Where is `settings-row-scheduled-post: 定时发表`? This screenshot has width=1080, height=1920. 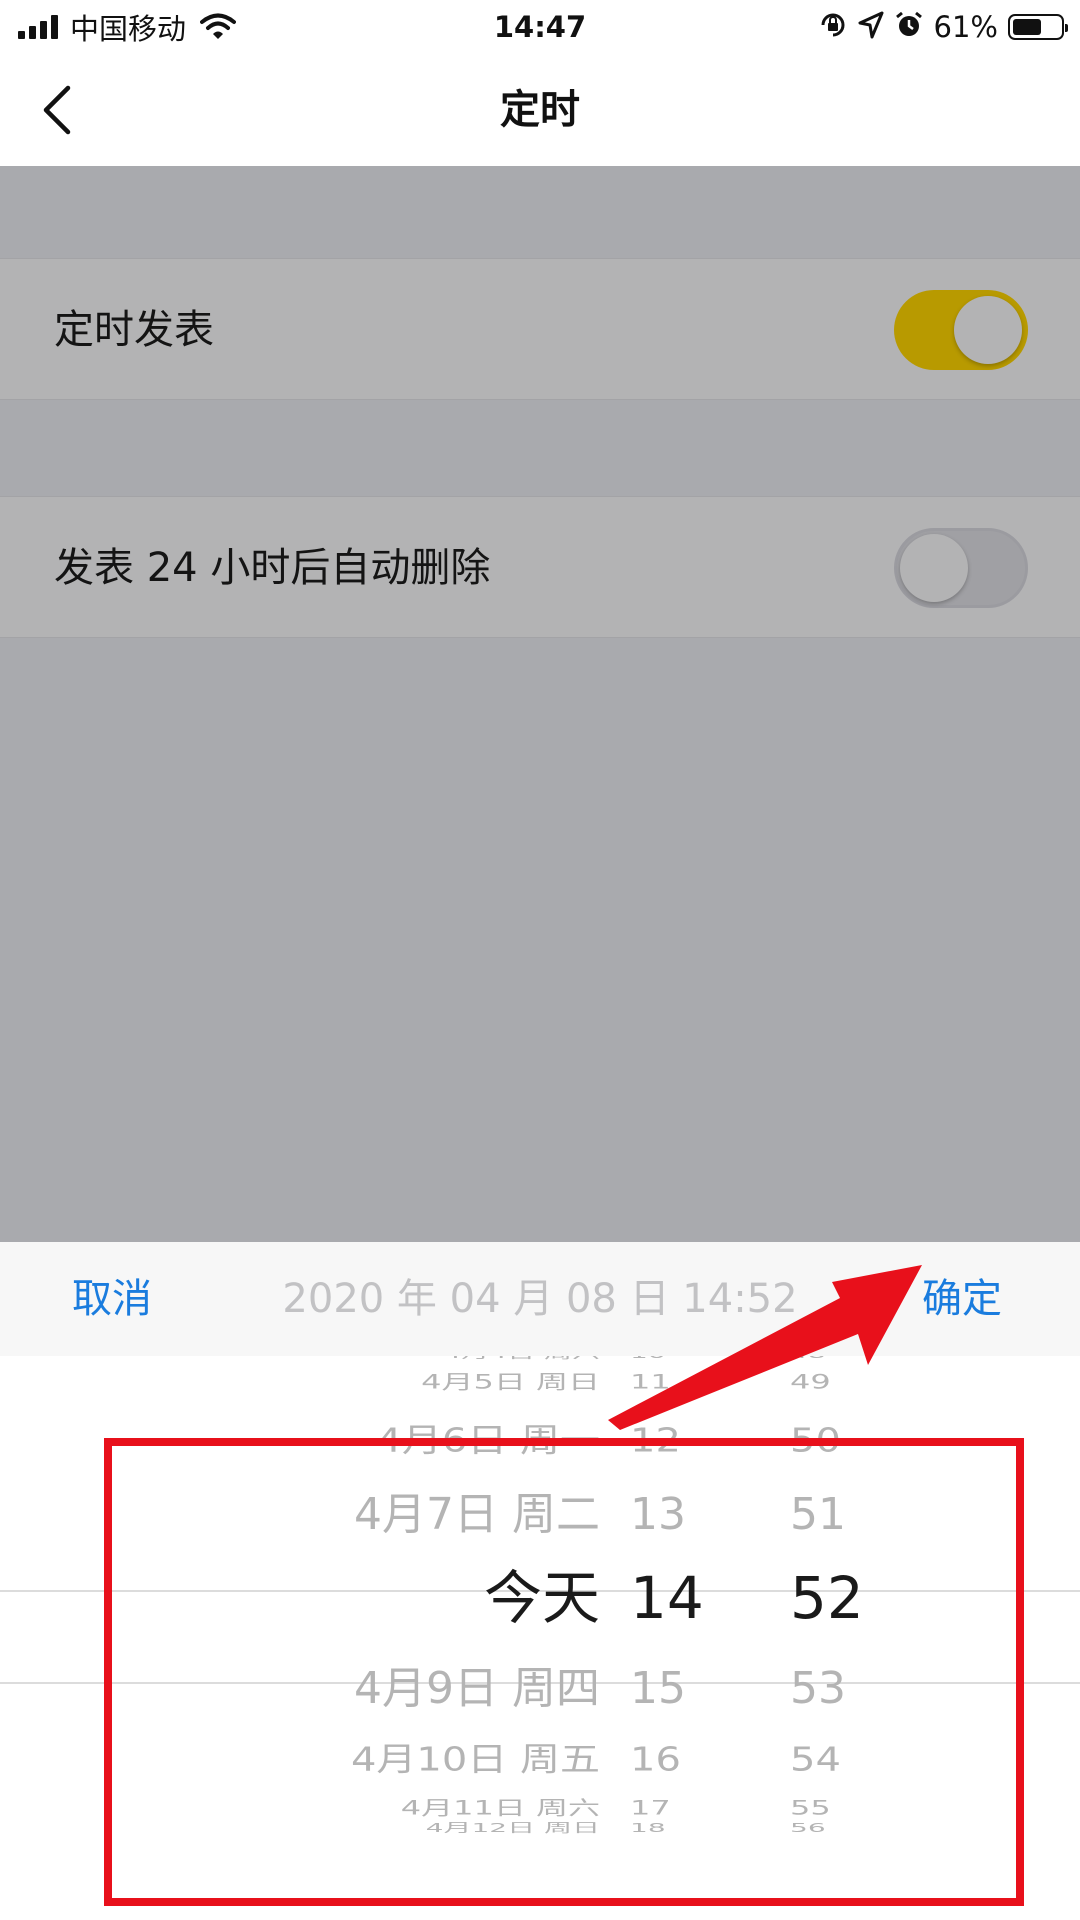 settings-row-scheduled-post: 定时发表 is located at coordinates (540, 329).